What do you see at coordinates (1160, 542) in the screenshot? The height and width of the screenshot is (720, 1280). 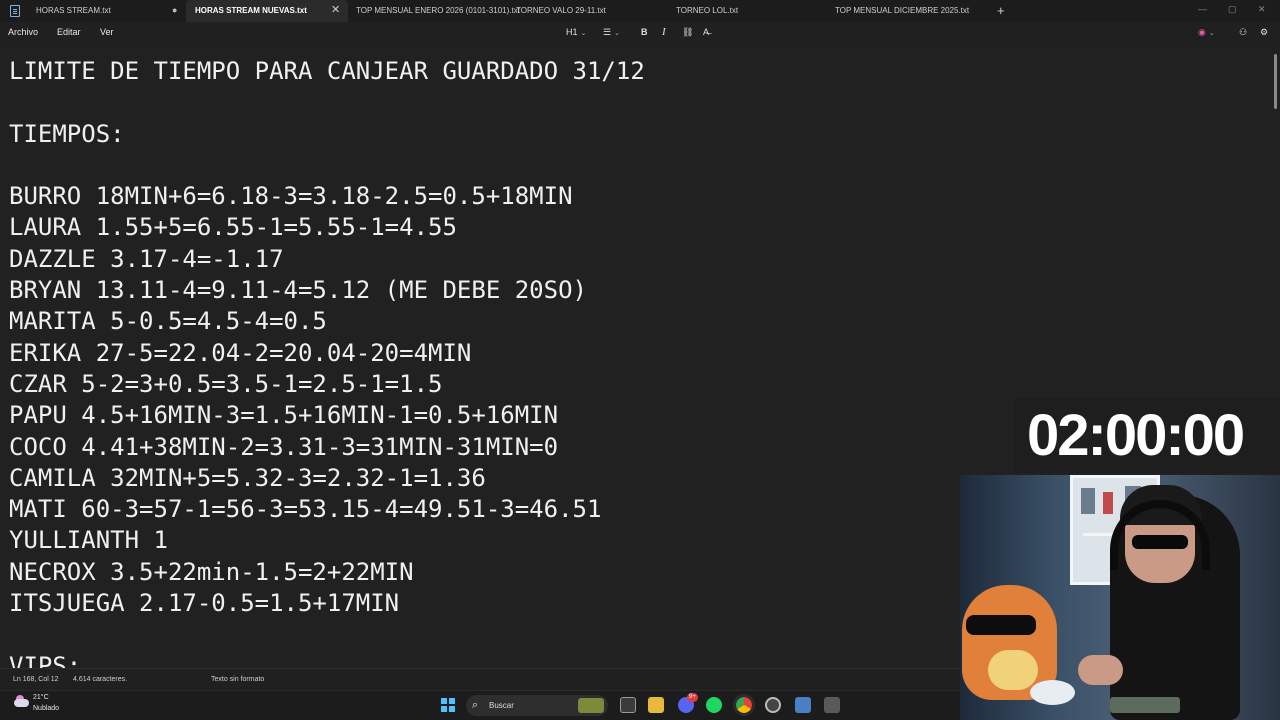 I see `sunglasses` at bounding box center [1160, 542].